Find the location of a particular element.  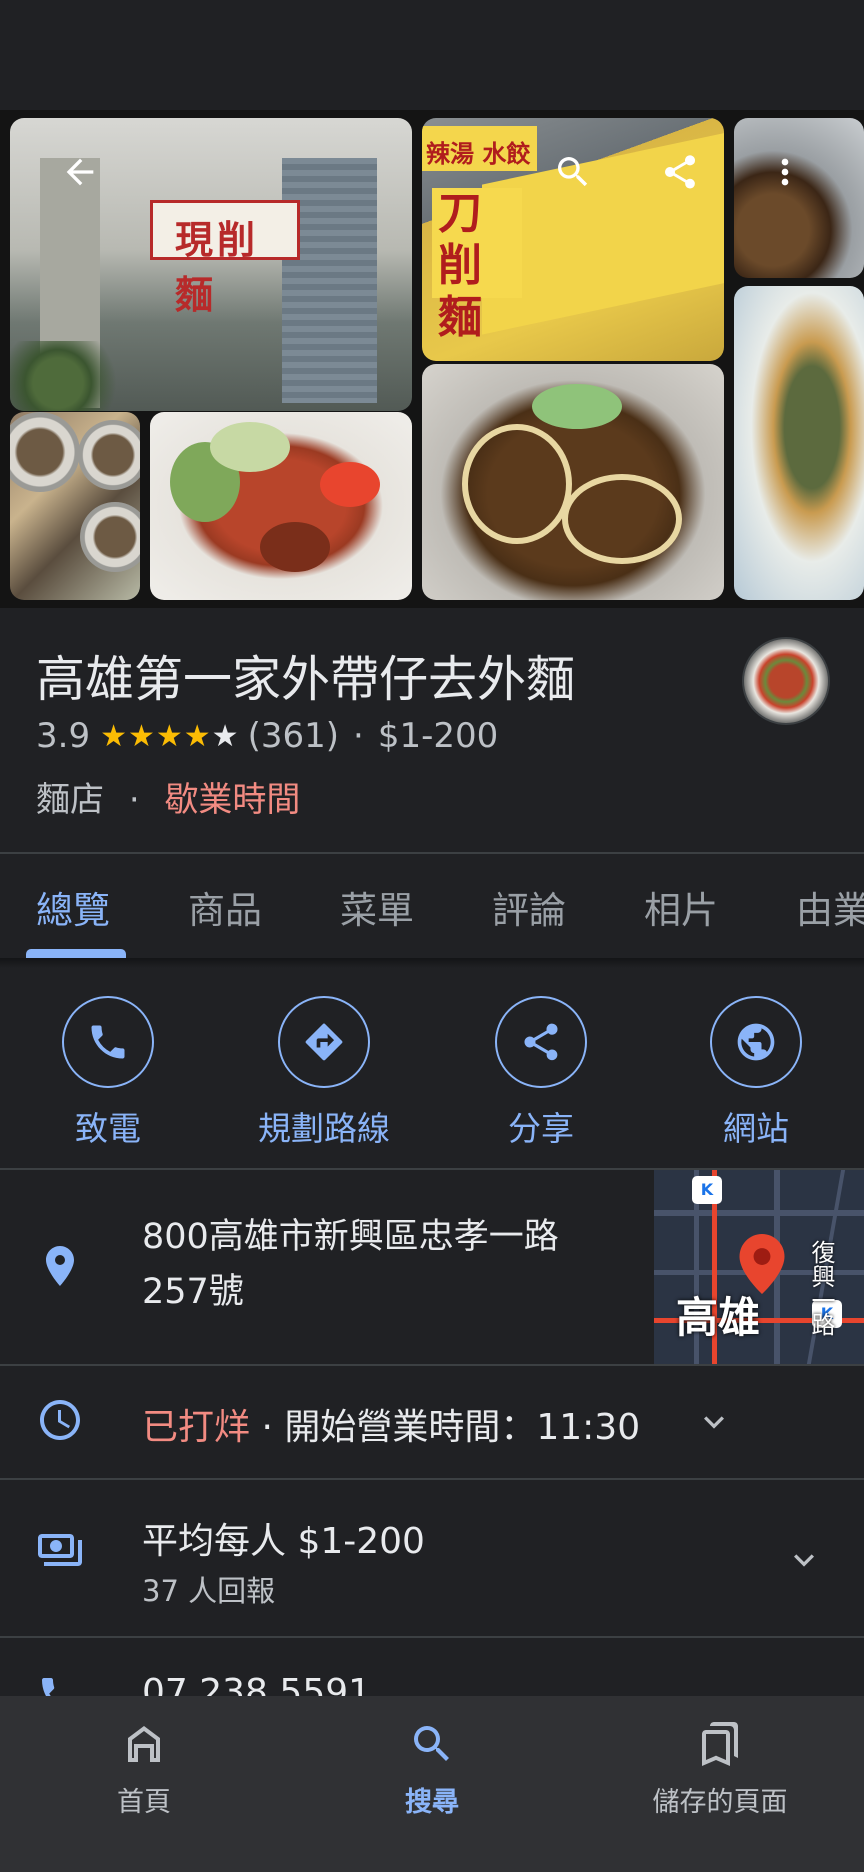

tab-shadow is located at coordinates (432, 963).